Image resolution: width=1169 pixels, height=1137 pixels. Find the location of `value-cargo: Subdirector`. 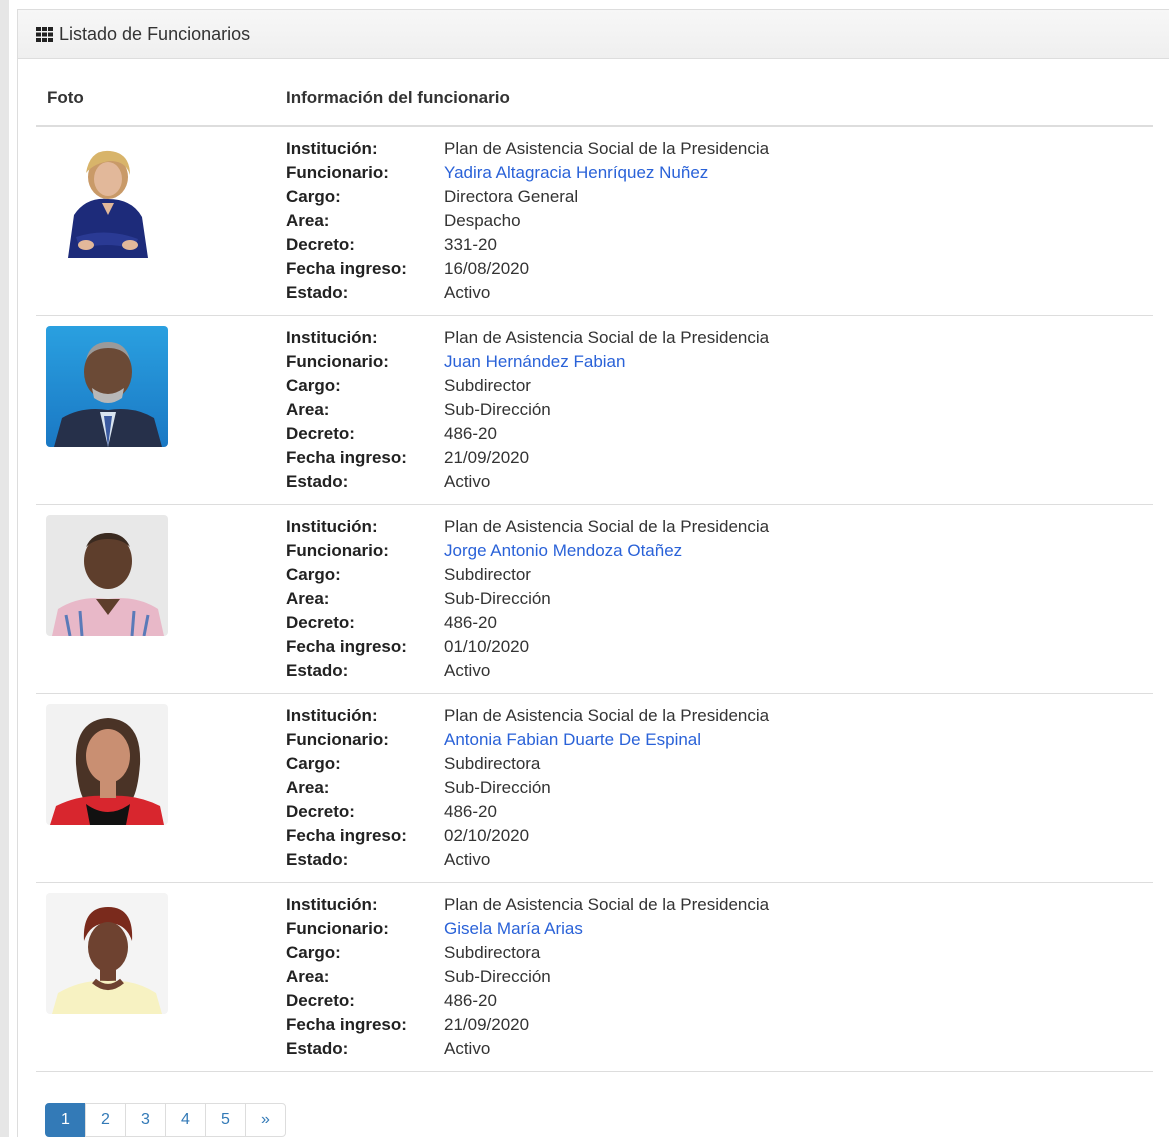

value-cargo: Subdirector is located at coordinates (487, 574).